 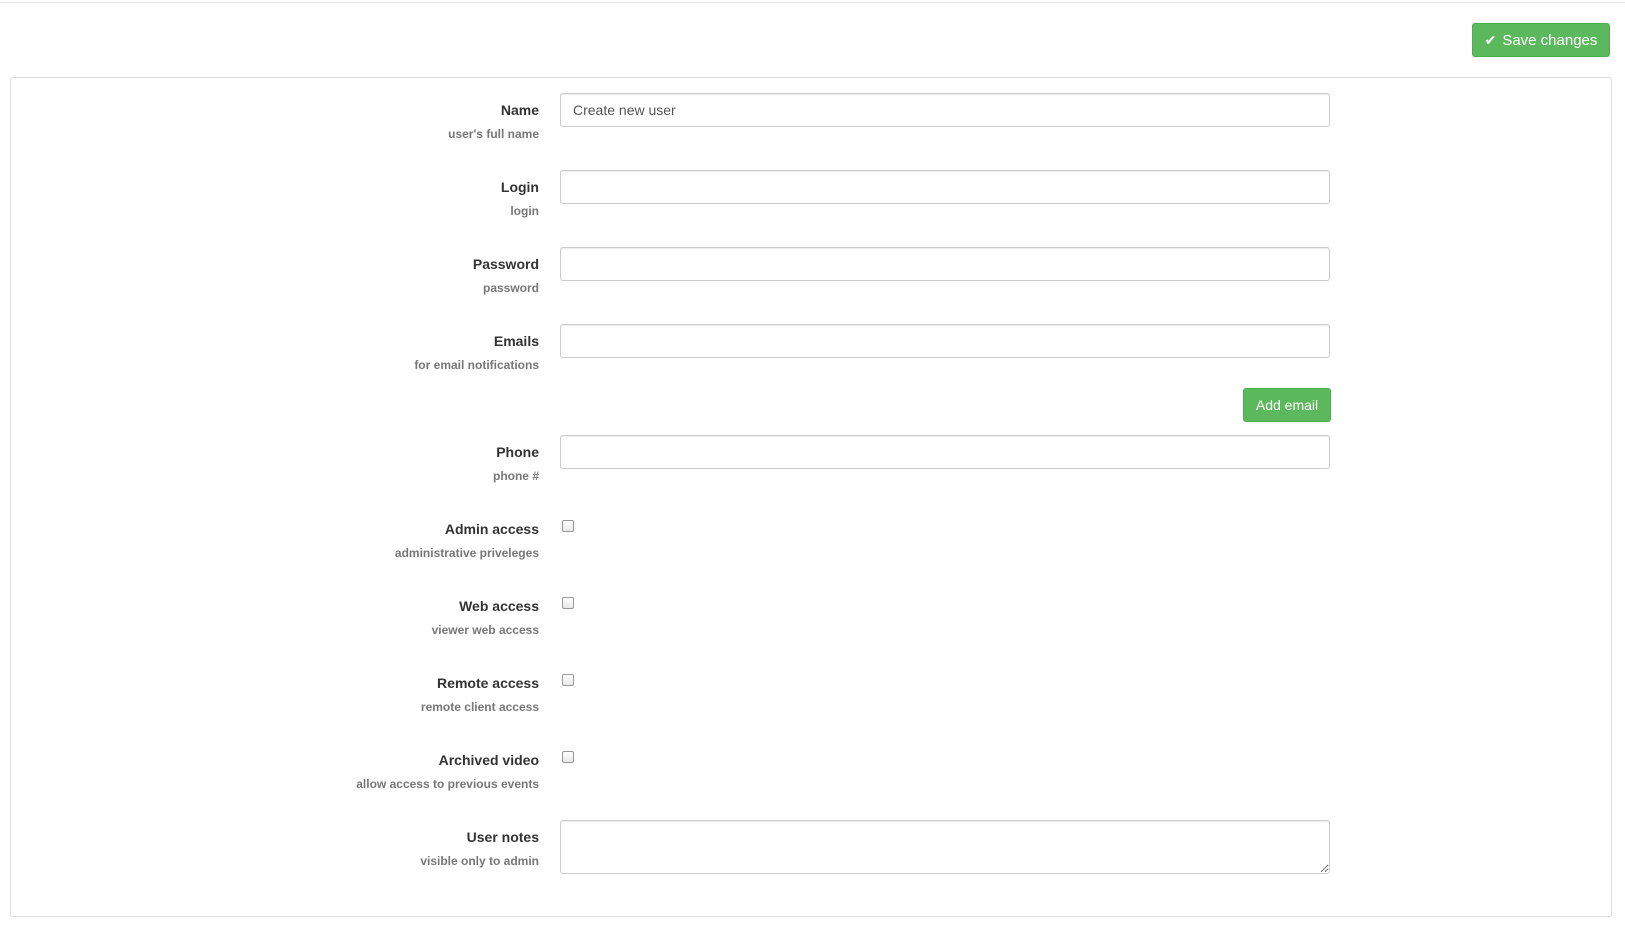 What do you see at coordinates (505, 264) in the screenshot?
I see `password-label: Password` at bounding box center [505, 264].